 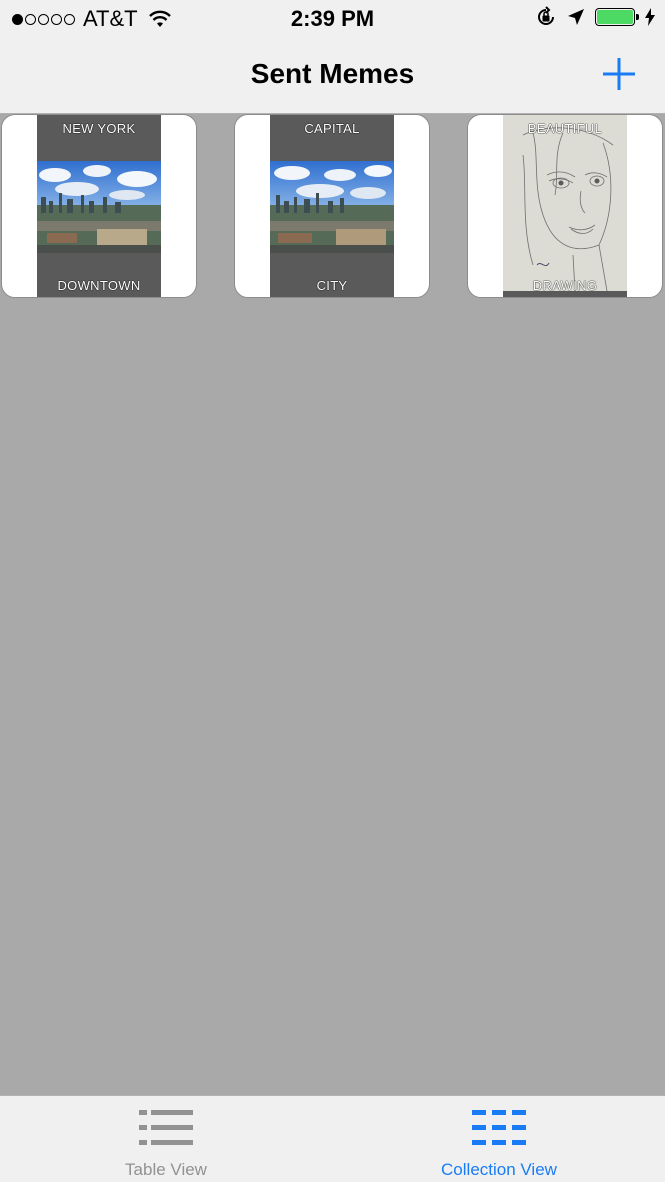 I want to click on meme-cell: CAPITAL CITY, so click(x=332, y=206).